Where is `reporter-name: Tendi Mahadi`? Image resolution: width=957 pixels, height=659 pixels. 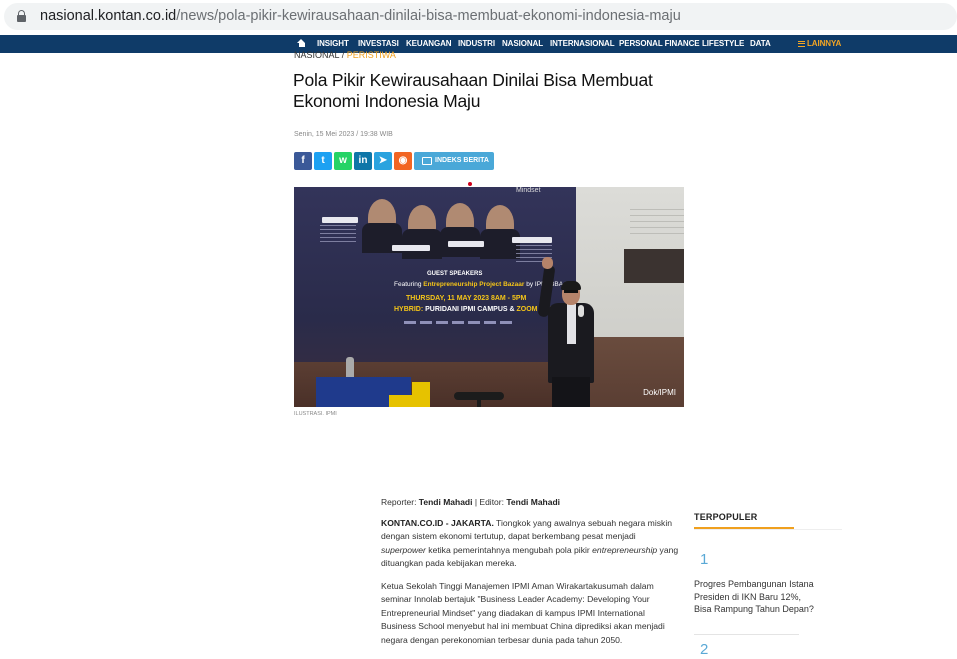
reporter-name: Tendi Mahadi is located at coordinates (446, 502).